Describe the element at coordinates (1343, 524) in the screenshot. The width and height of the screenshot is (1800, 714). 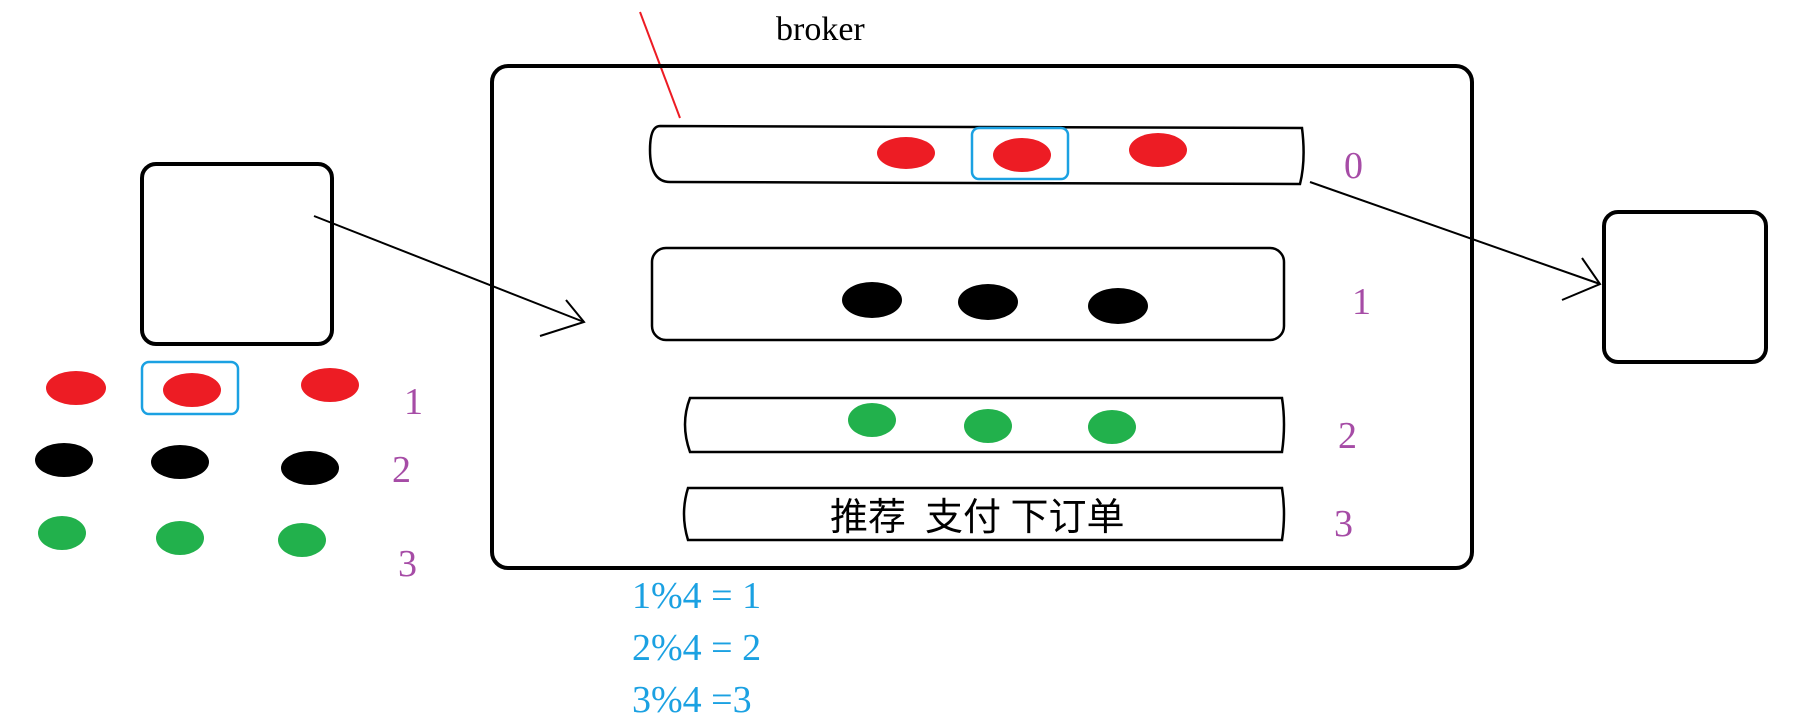
I see `queue-3-index: 3` at that location.